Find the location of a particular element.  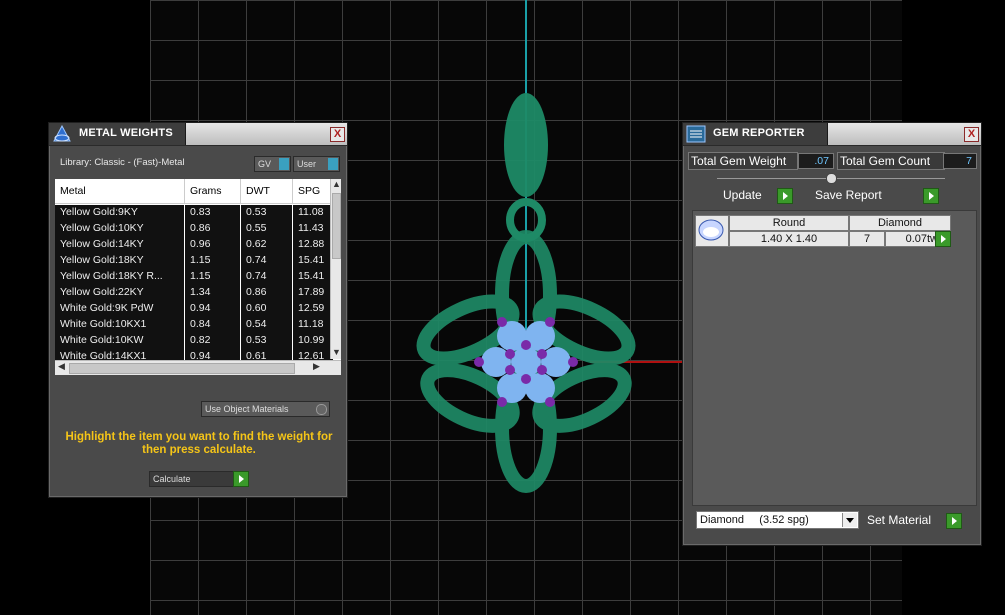

checkbox-icon is located at coordinates (321, 409).